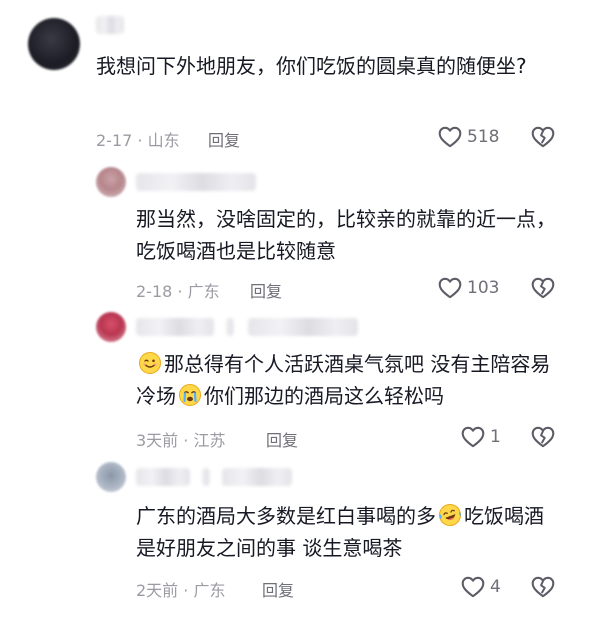 Image resolution: width=600 pixels, height=617 pixels. What do you see at coordinates (190, 395) in the screenshot?
I see `crying-emoji-icon` at bounding box center [190, 395].